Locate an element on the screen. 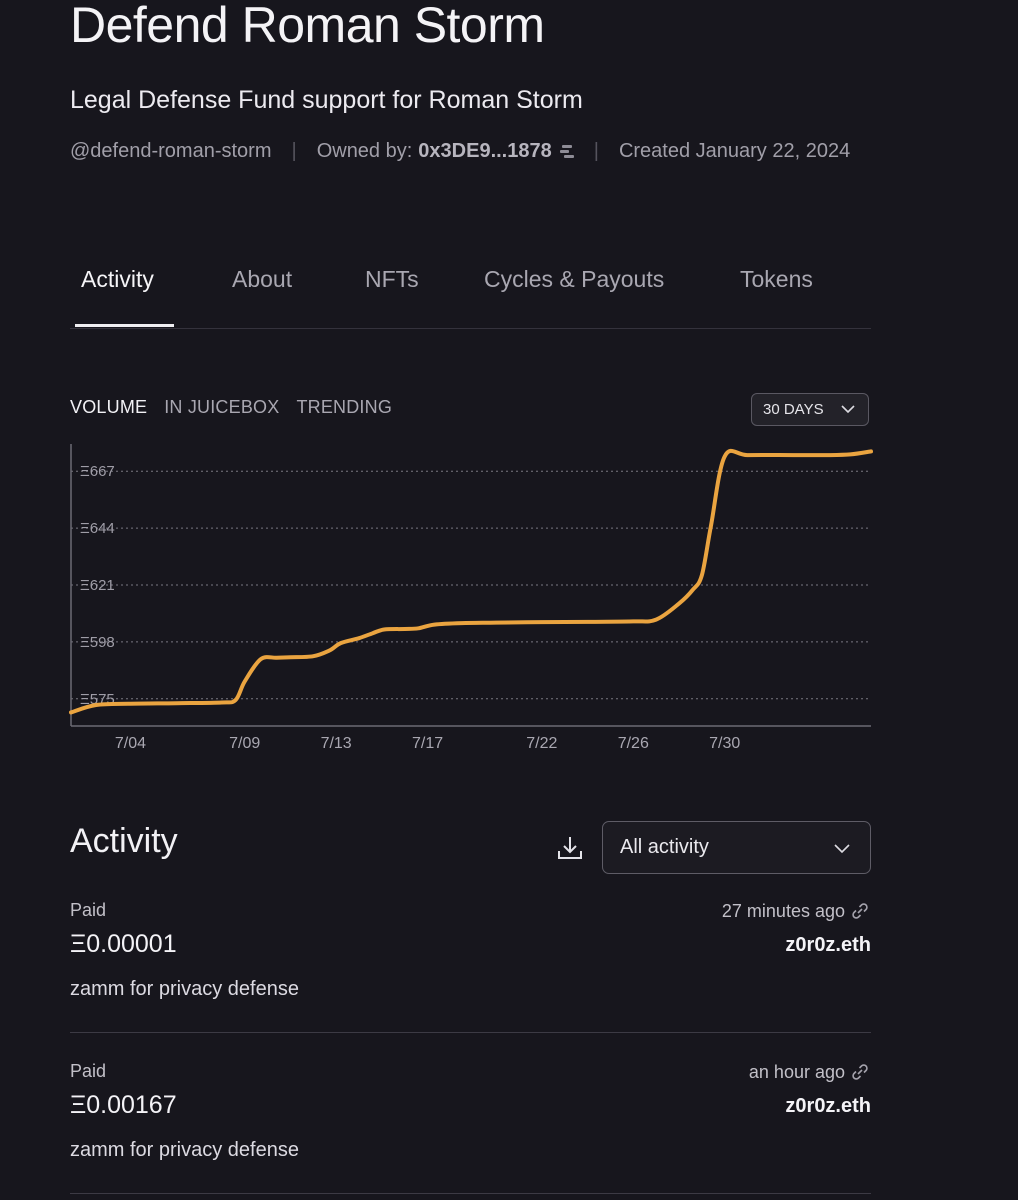  activity-time: 27 minutes ago is located at coordinates (796, 911).